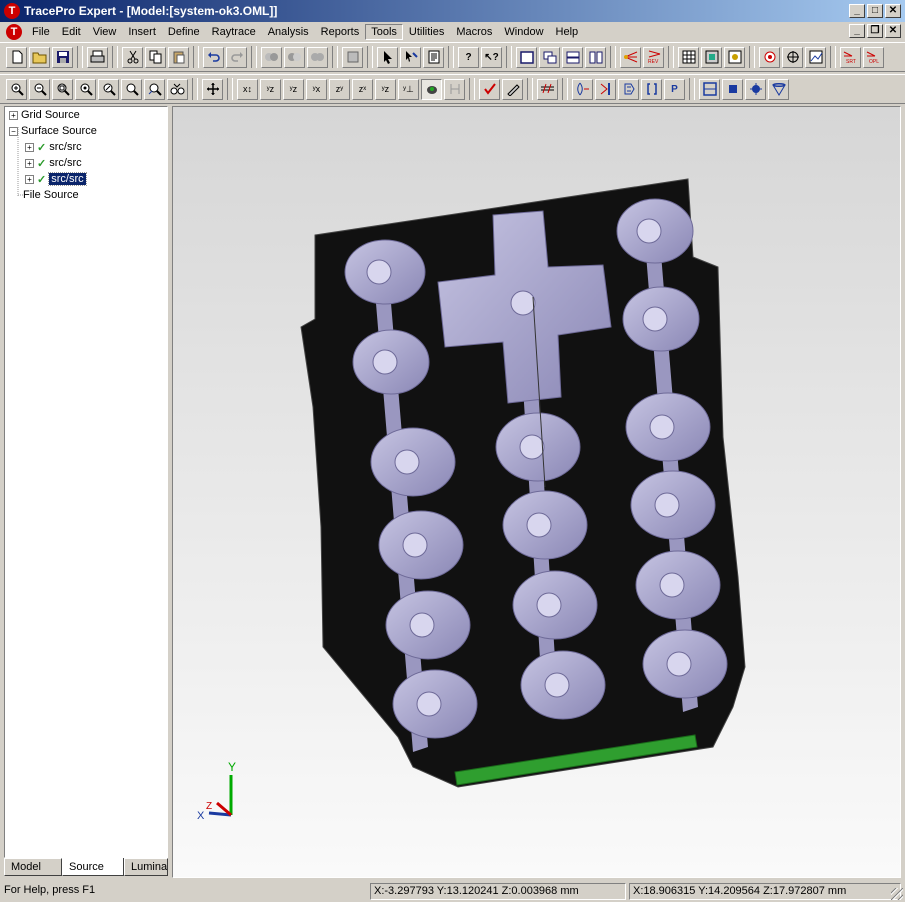 This screenshot has width=905, height=902. I want to click on zoom-all-icon, so click(85, 89).